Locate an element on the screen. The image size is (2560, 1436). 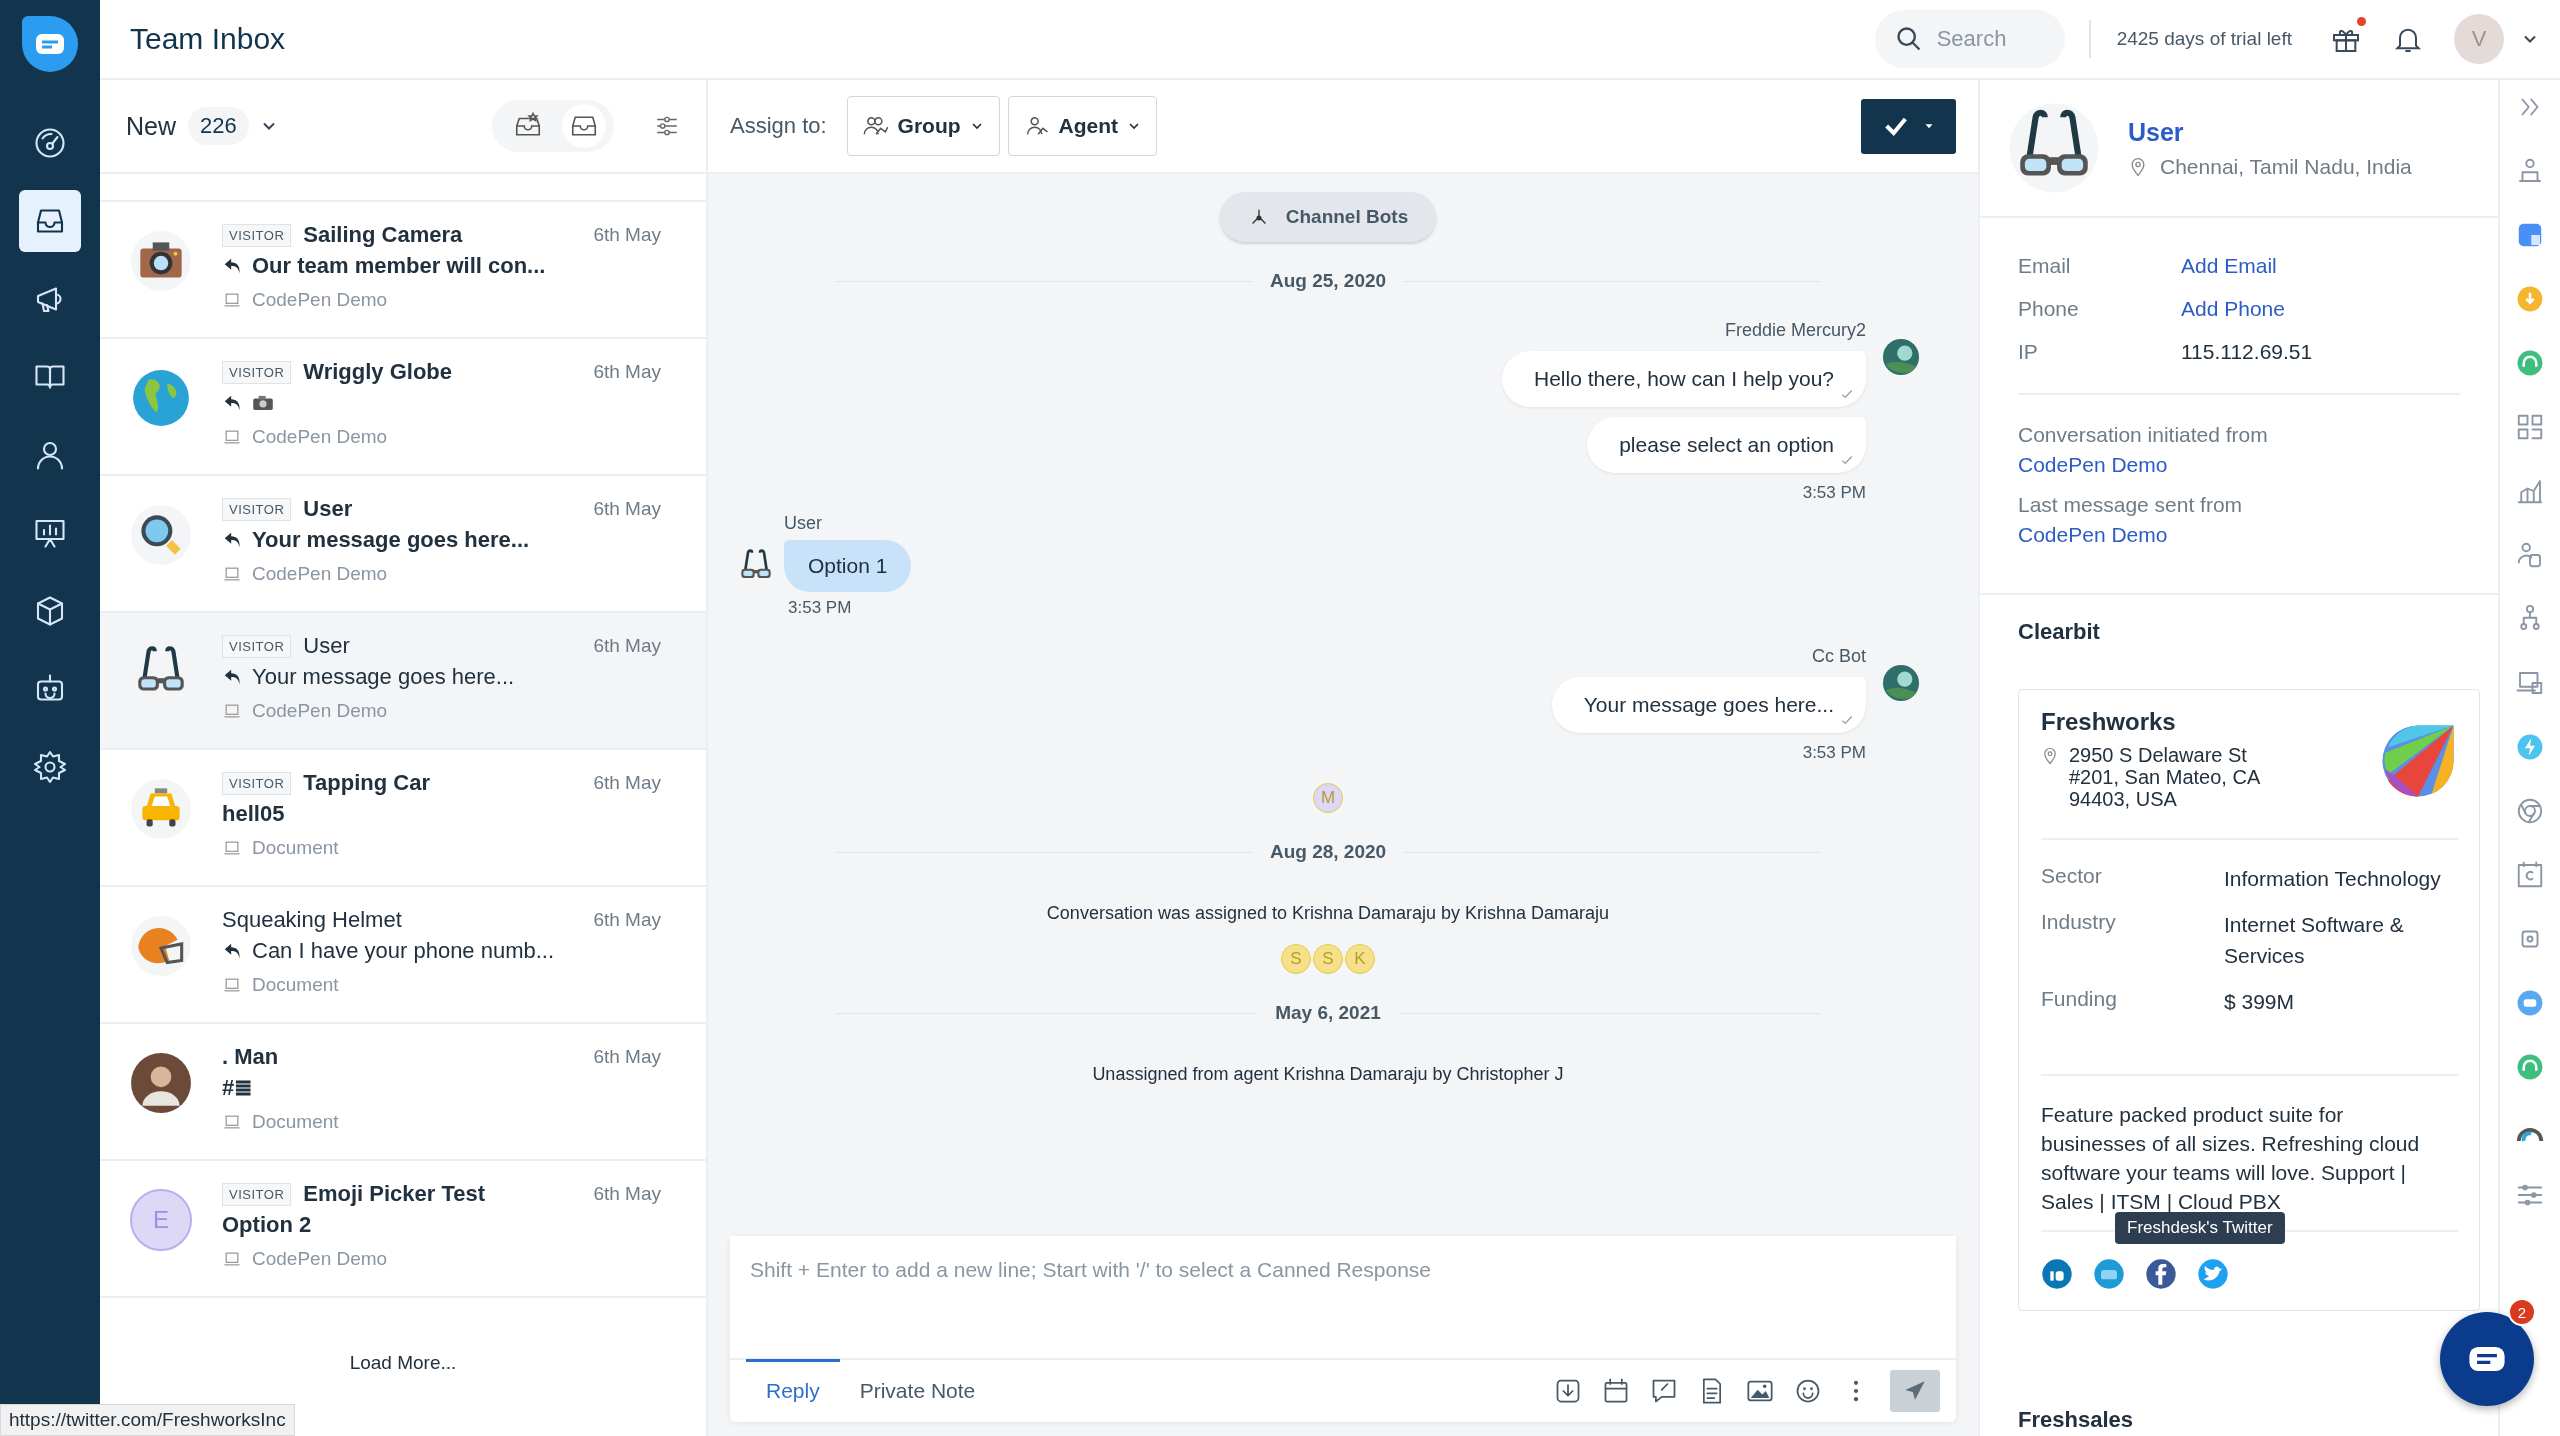
twitter-icon is located at coordinates (2213, 1273).